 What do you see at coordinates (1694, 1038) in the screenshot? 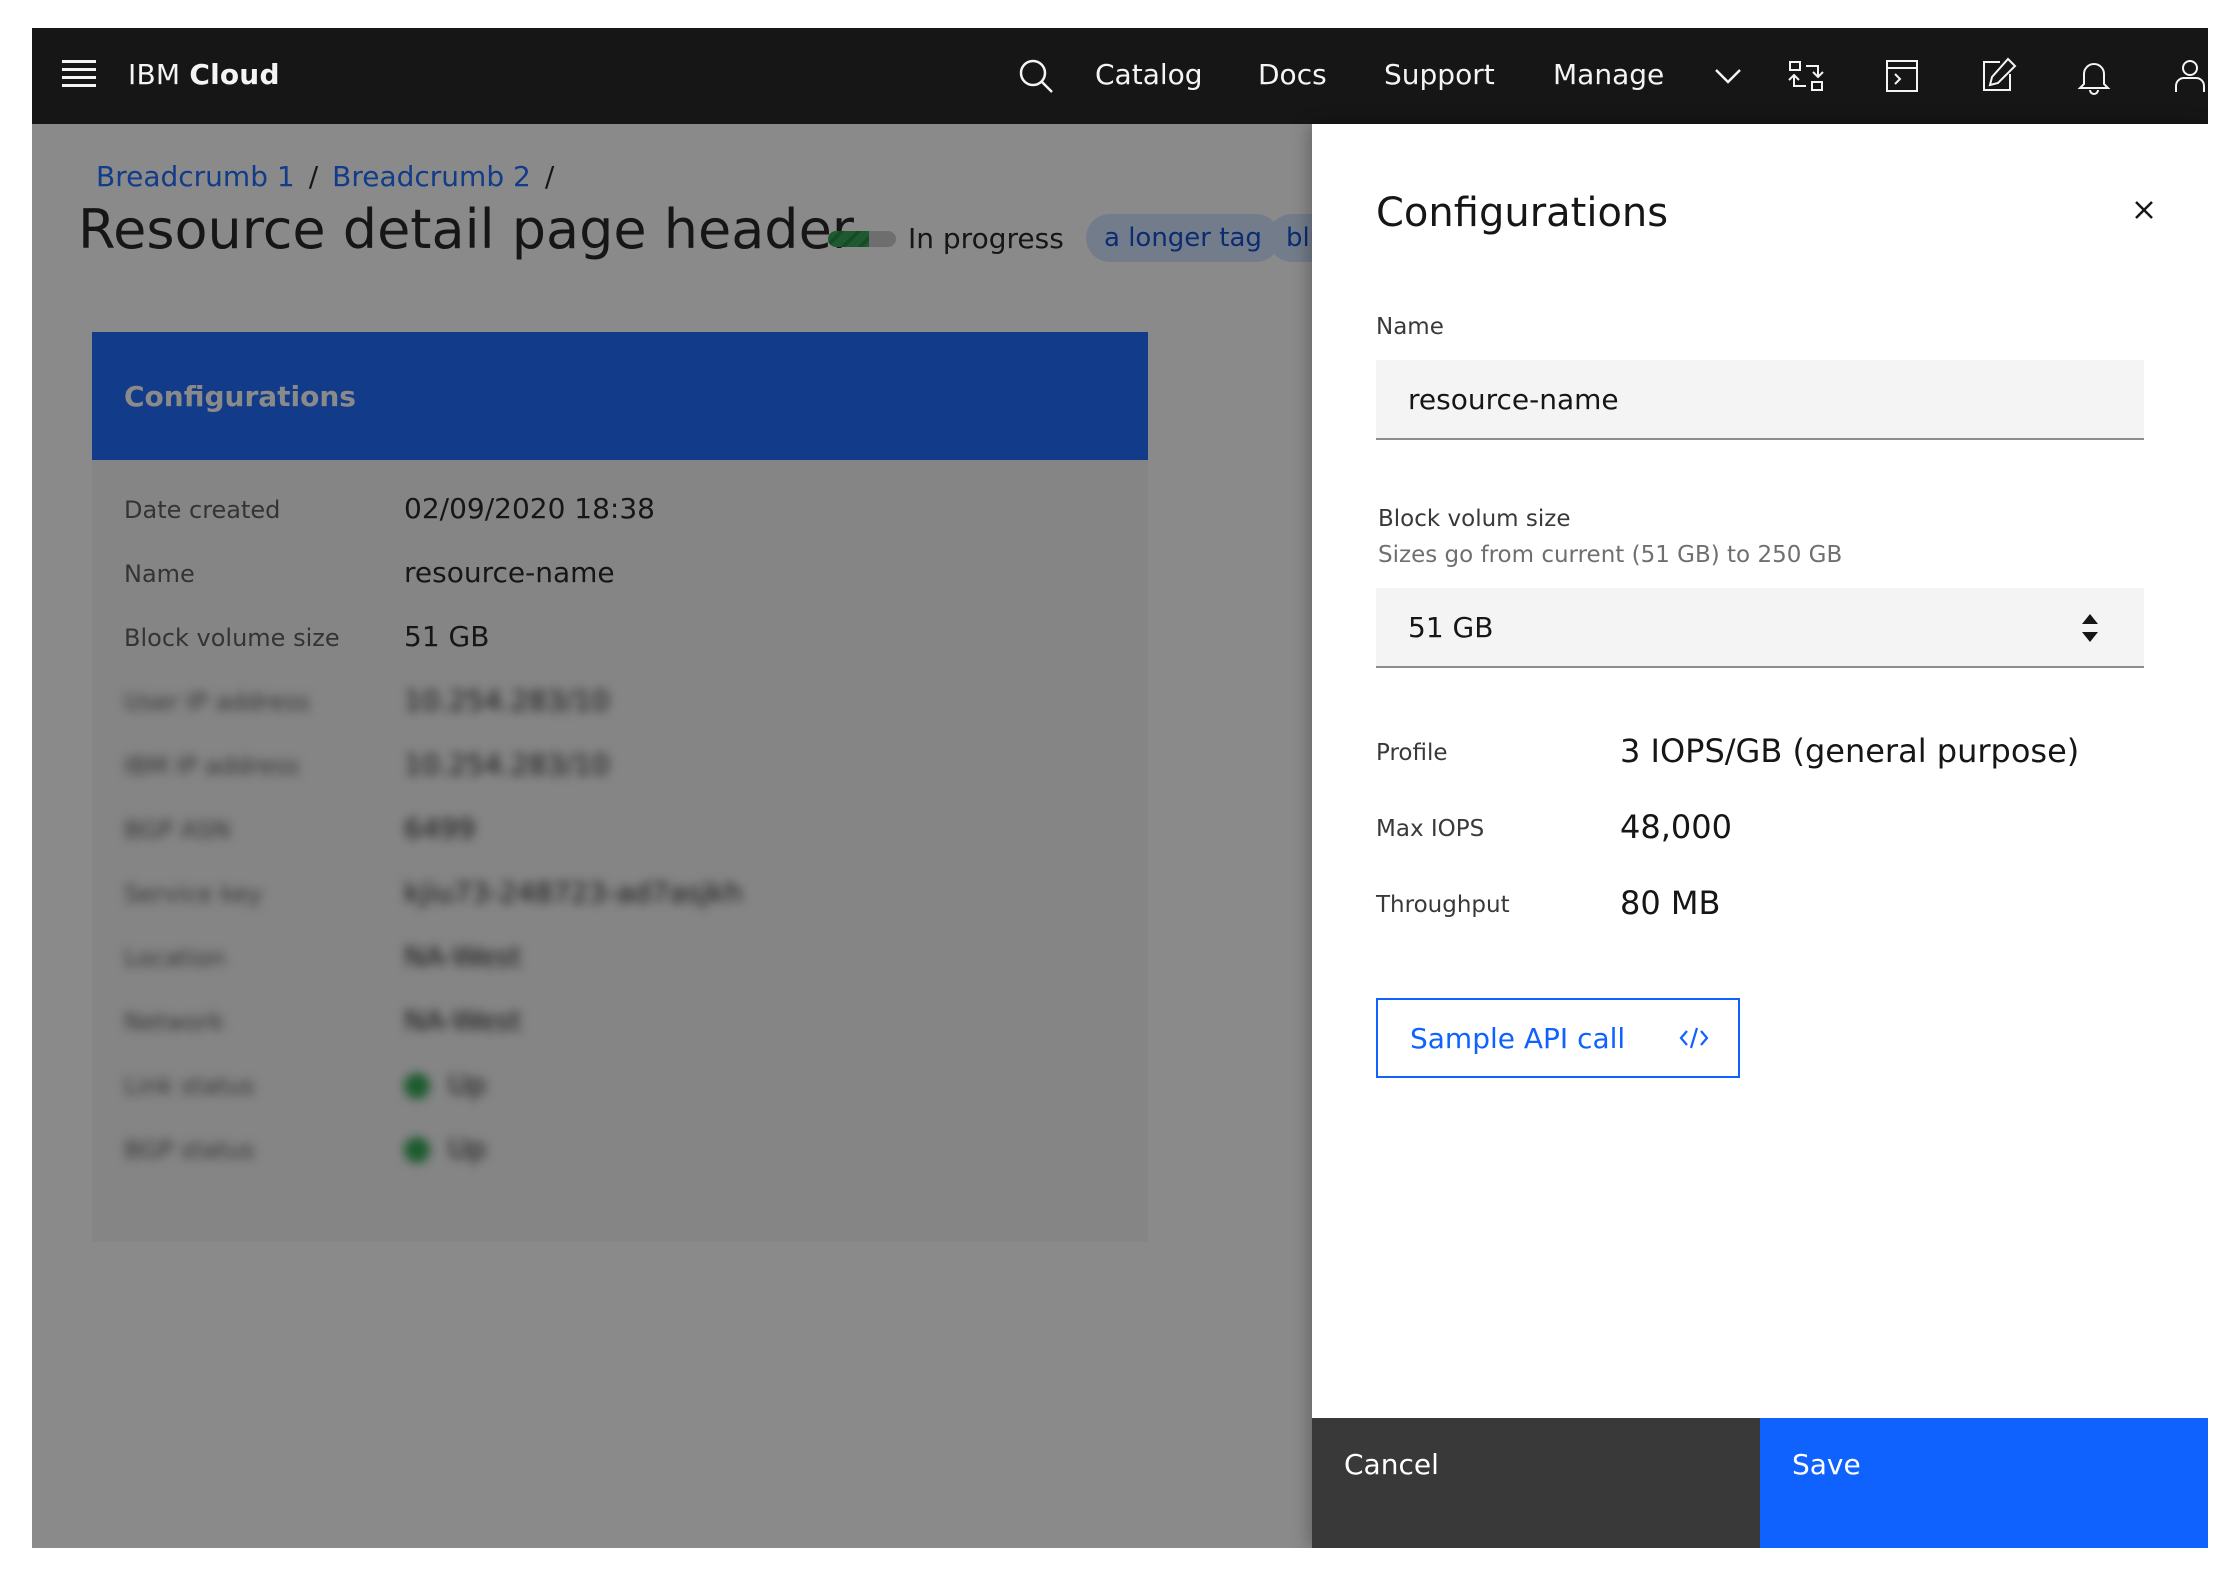
I see `code-icon` at bounding box center [1694, 1038].